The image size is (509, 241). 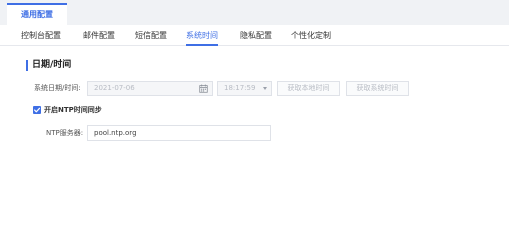 I want to click on top-tab-bar: 通用配置, so click(x=254, y=12).